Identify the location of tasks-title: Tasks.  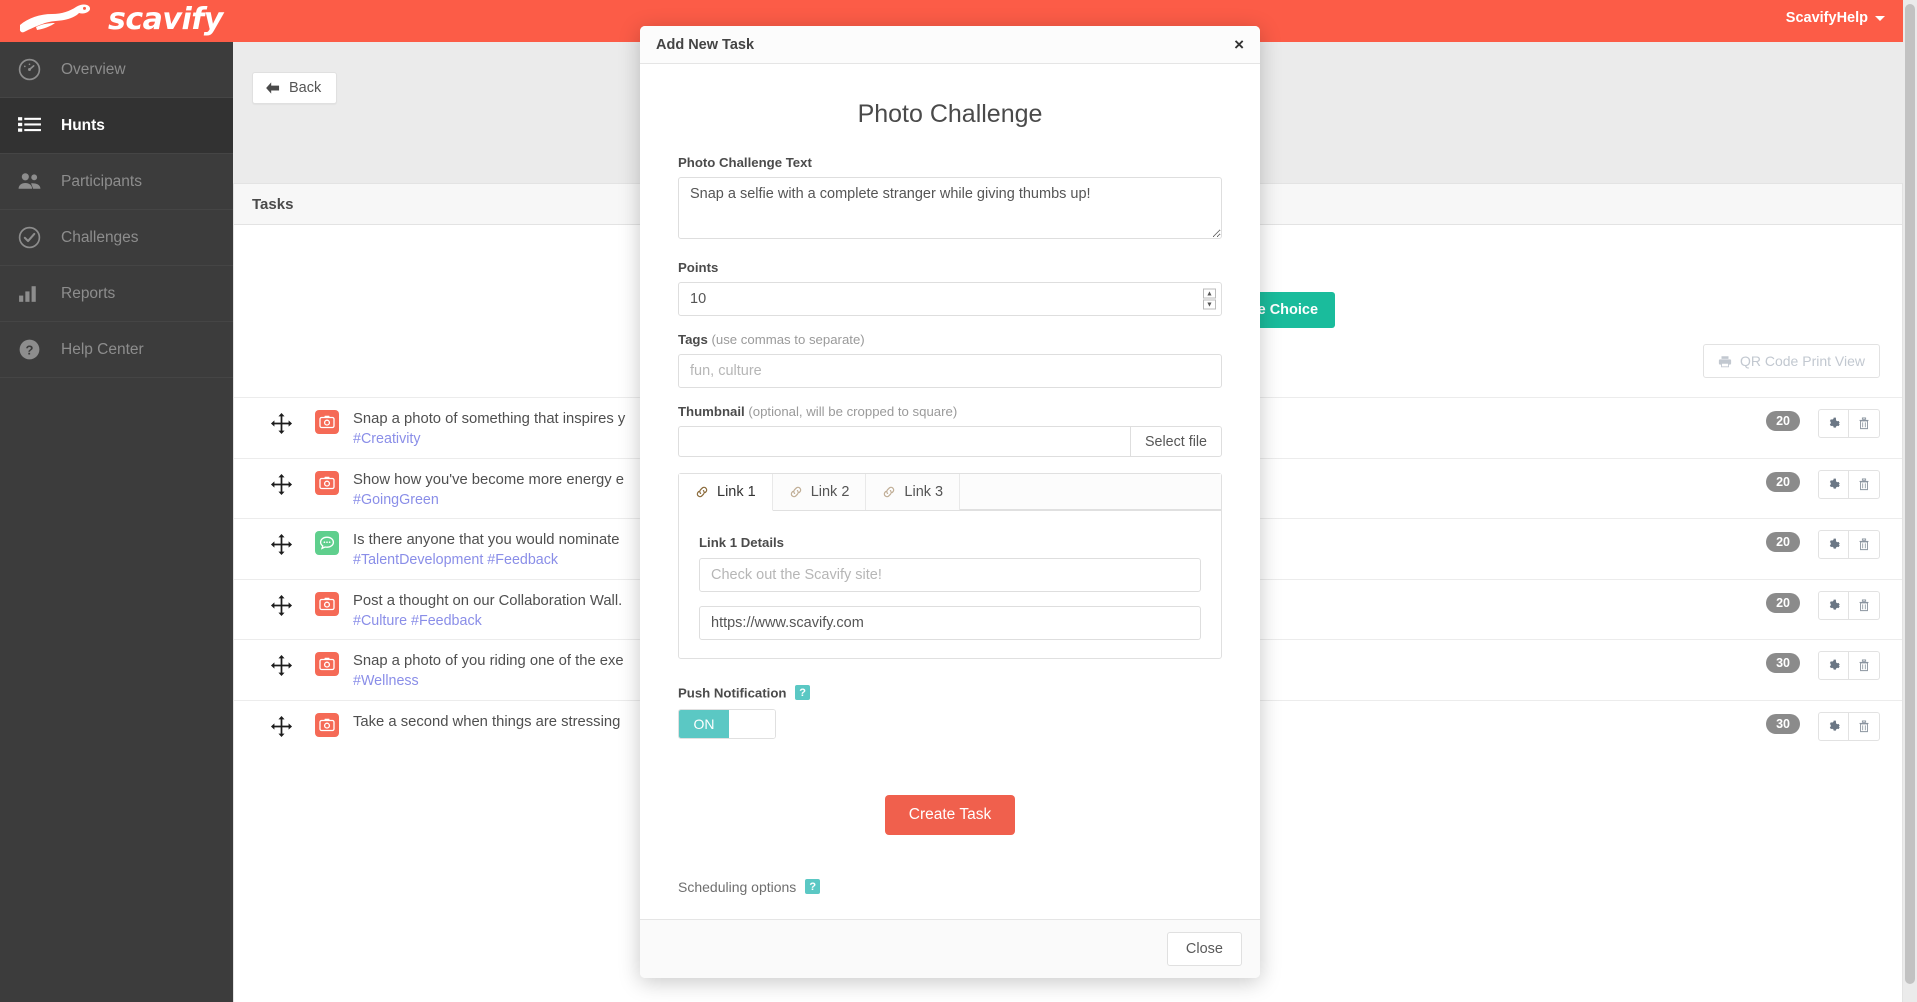
(273, 204).